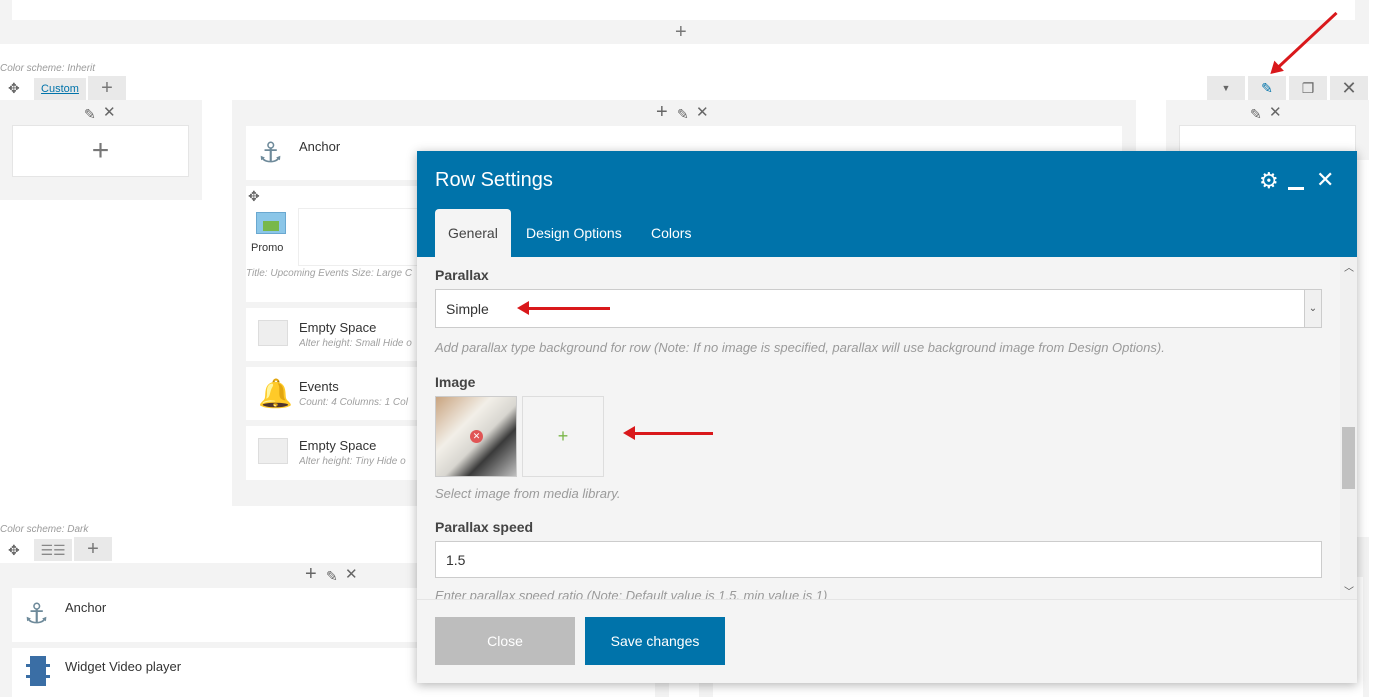 This screenshot has height=697, width=1379. I want to click on image-help: Select image from media library., so click(528, 493).